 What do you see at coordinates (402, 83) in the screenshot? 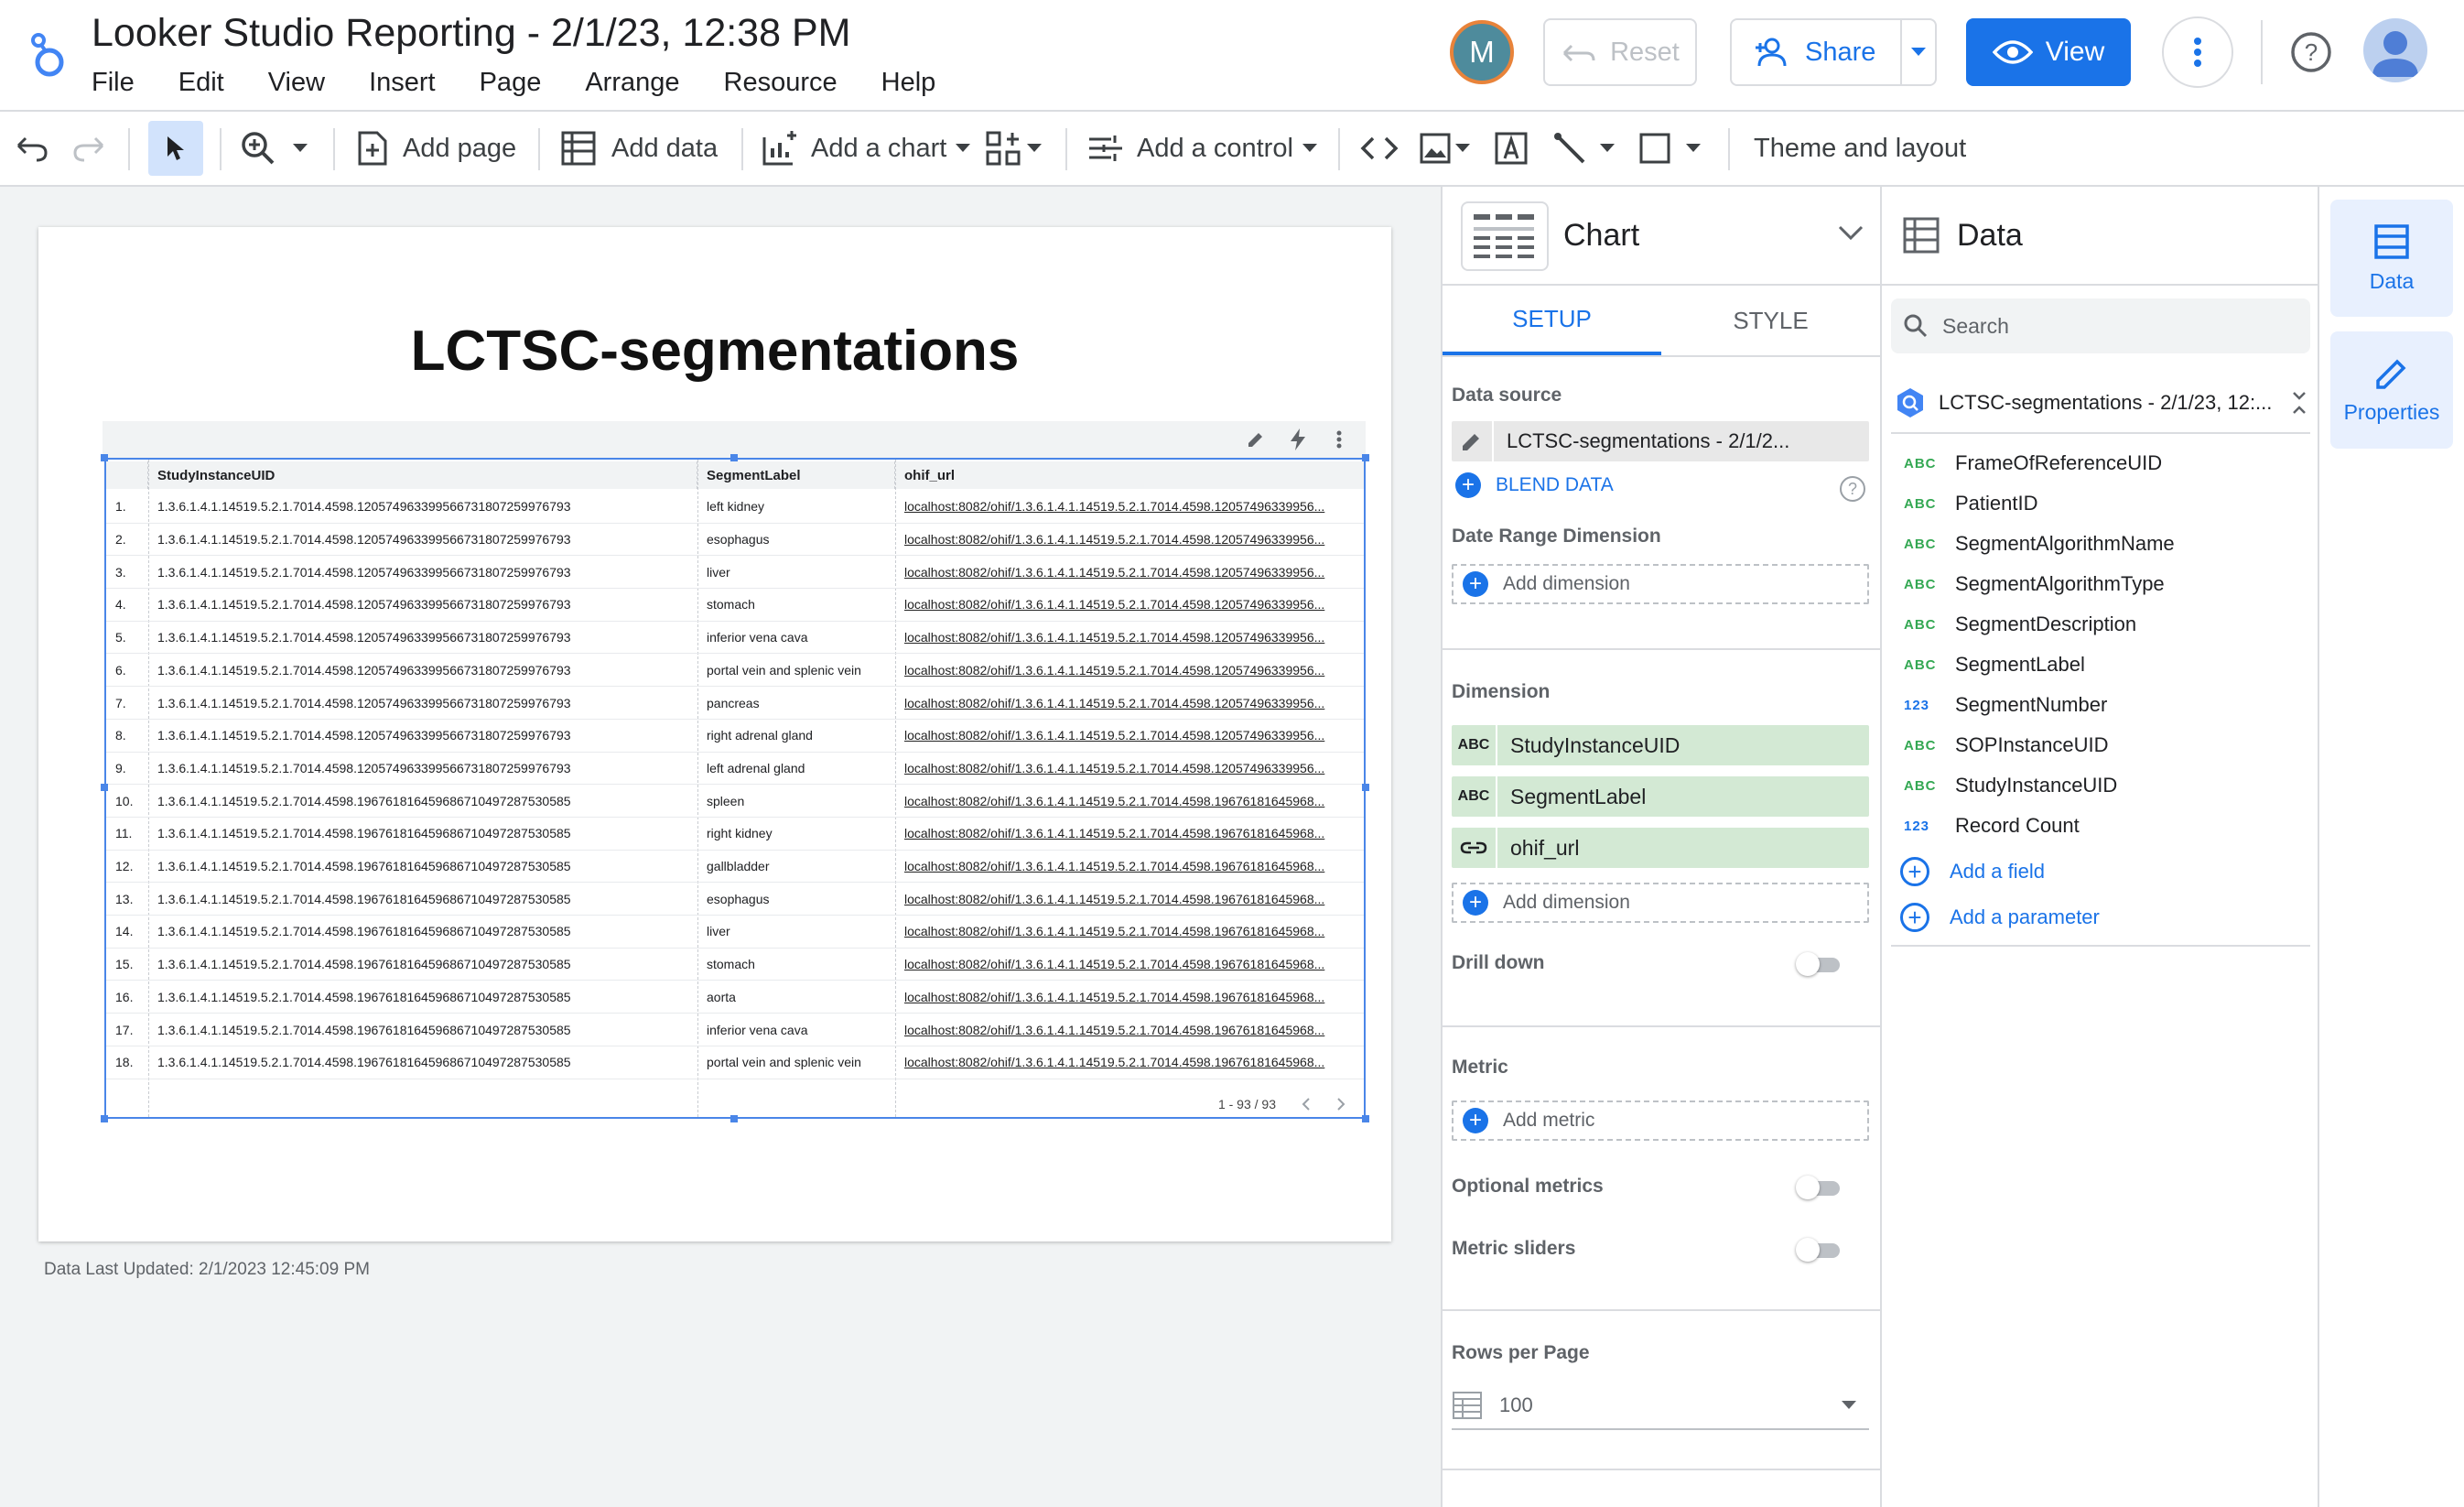
I see `menu-insert: Insert` at bounding box center [402, 83].